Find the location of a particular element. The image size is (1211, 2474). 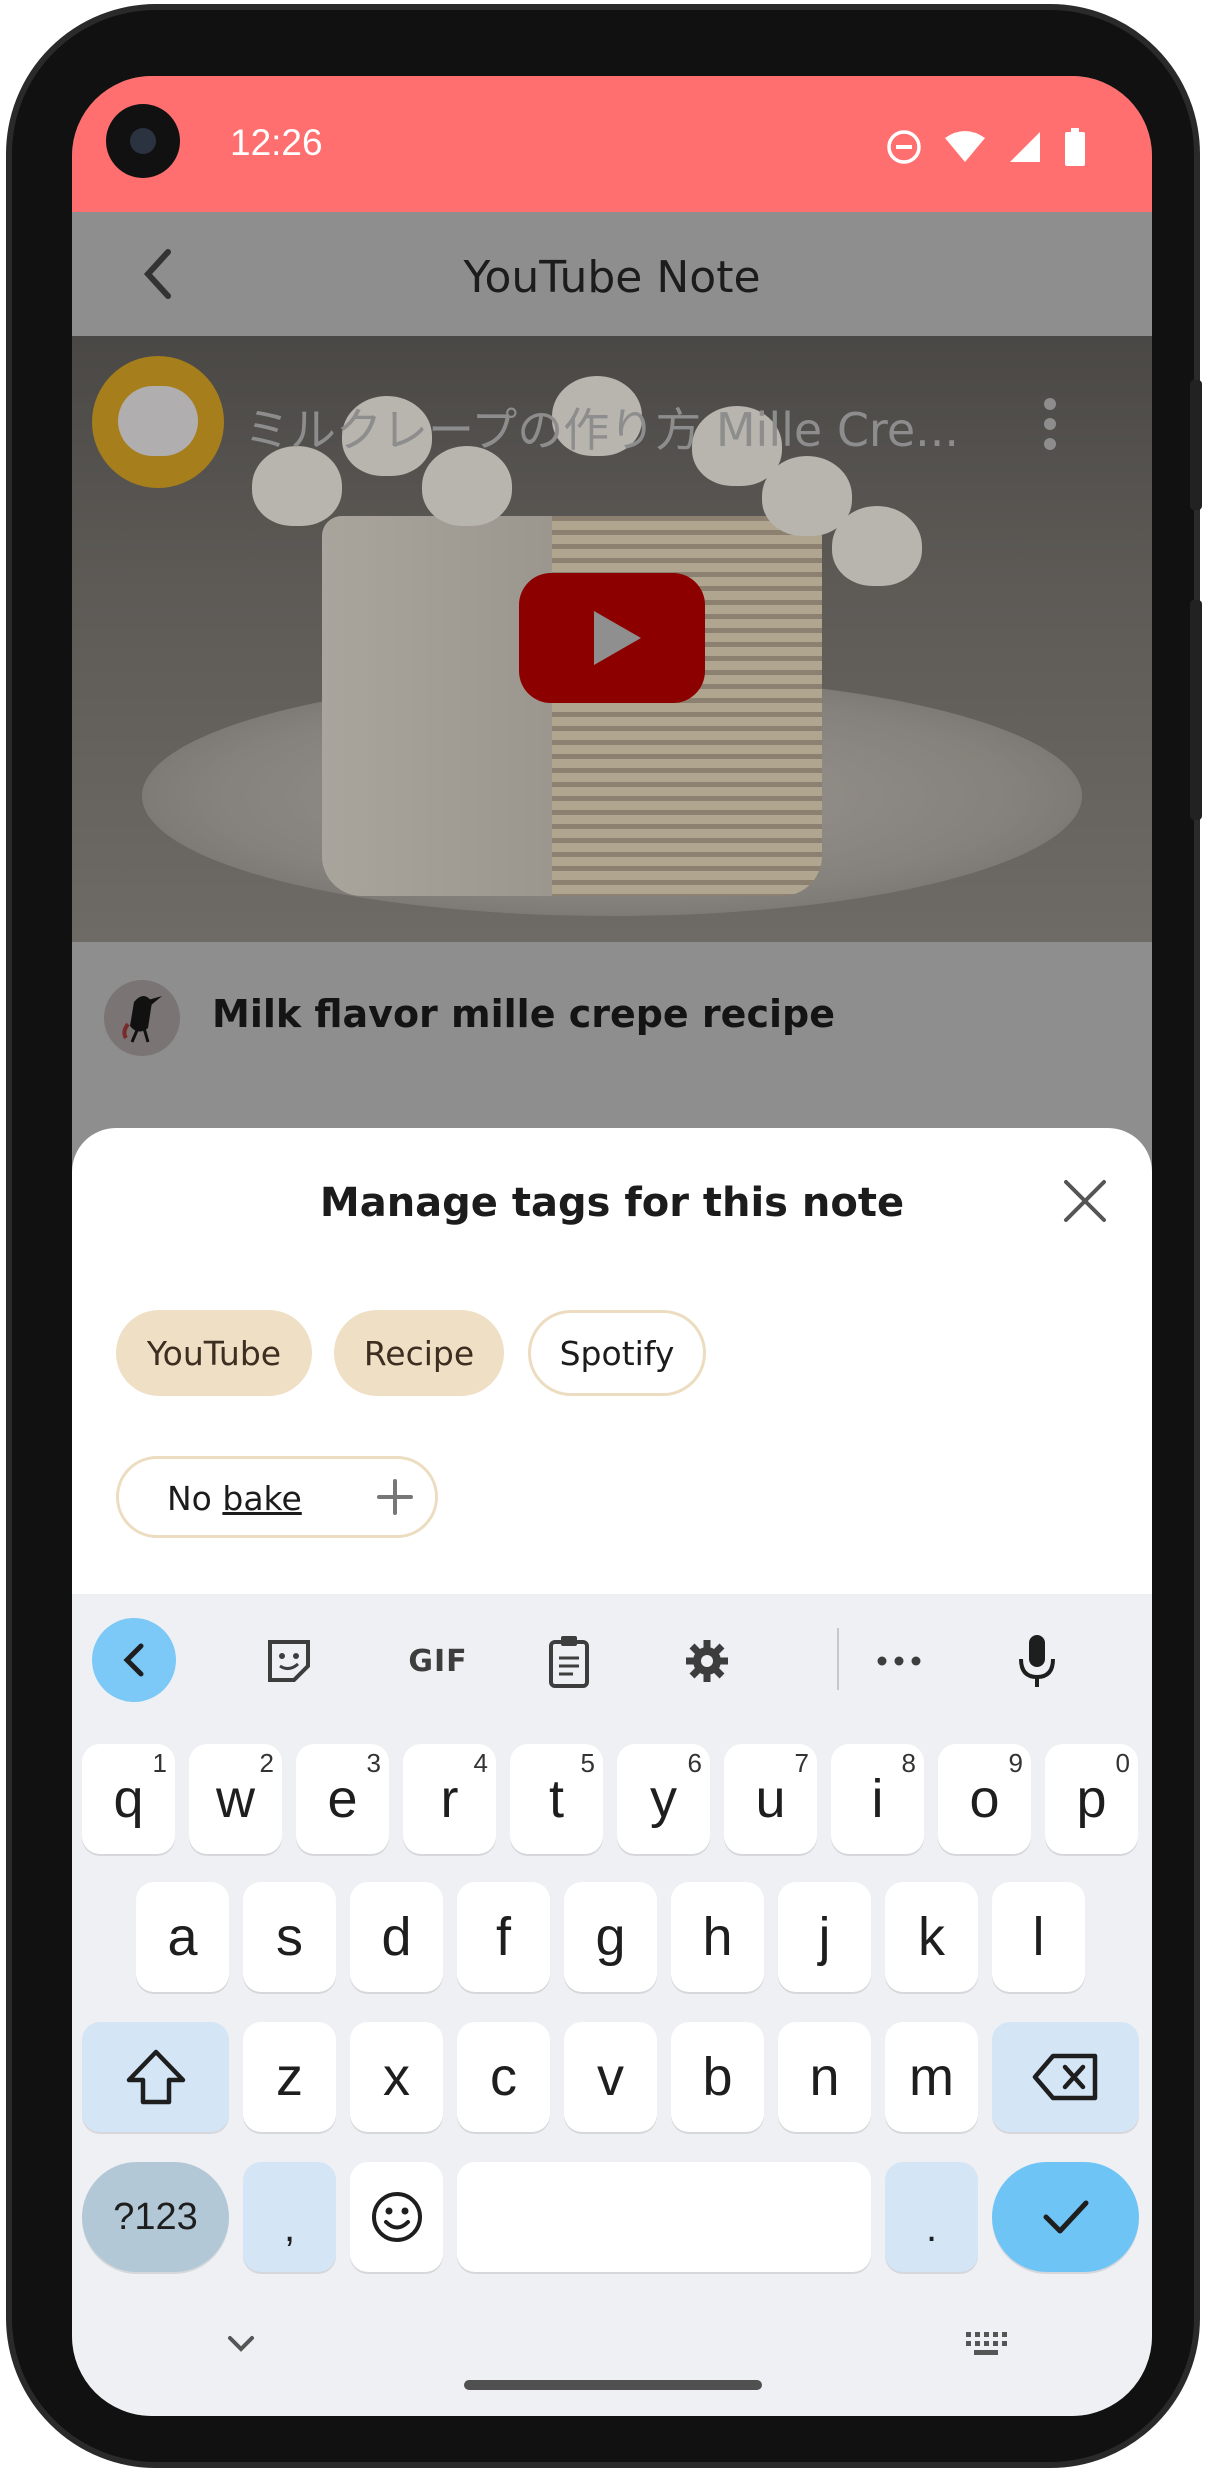

battery-icon is located at coordinates (1075, 149).